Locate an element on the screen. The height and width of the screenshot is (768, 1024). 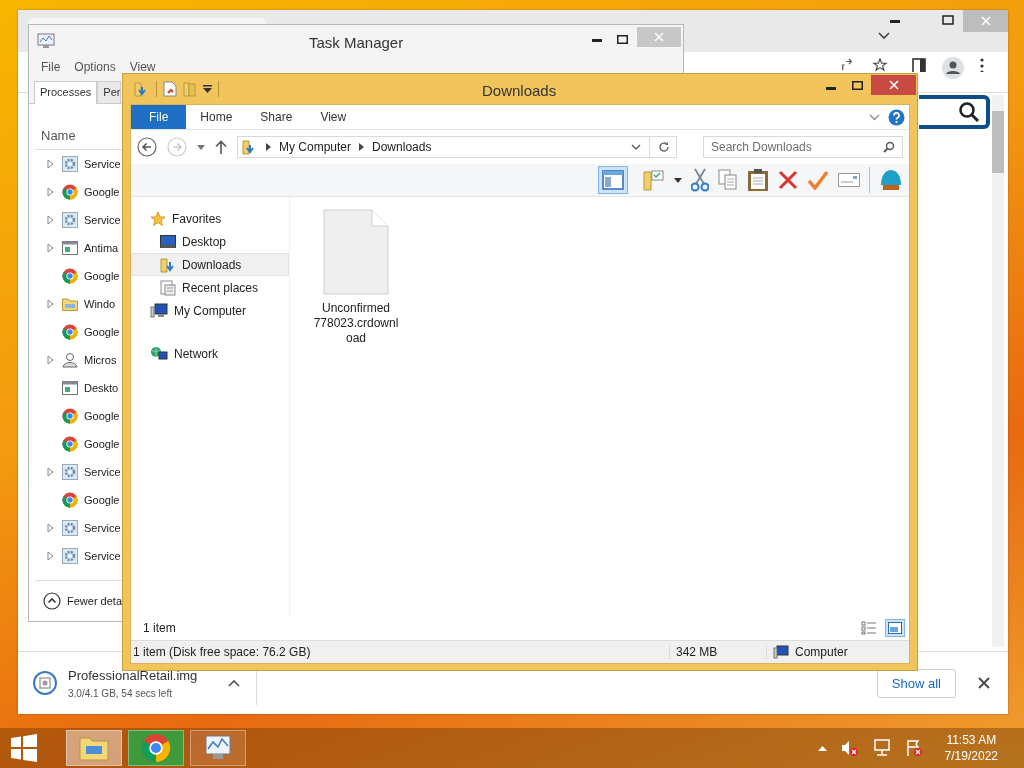
process-name: Antima is located at coordinates (101, 248).